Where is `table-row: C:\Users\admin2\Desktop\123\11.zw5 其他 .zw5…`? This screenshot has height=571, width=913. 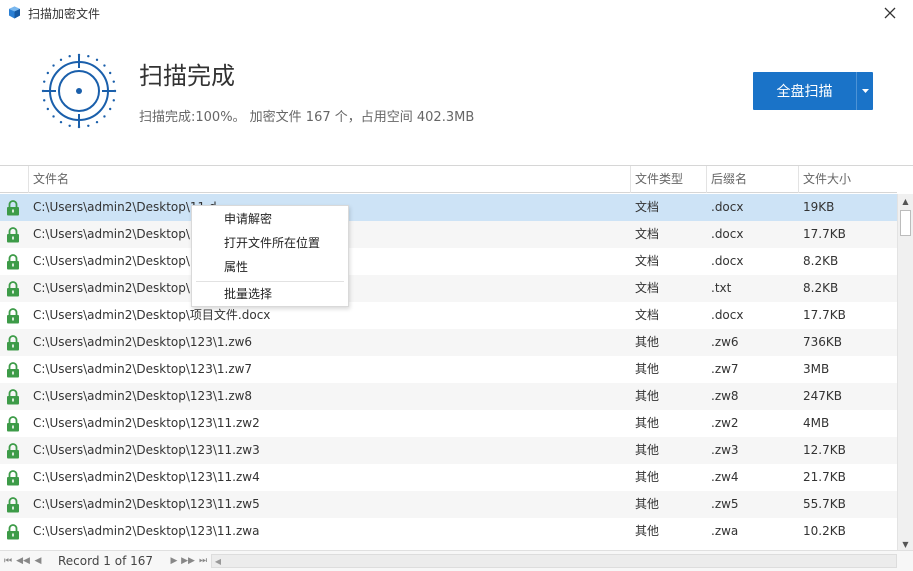 table-row: C:\Users\admin2\Desktop\123\11.zw5 其他 .zw5… is located at coordinates (448, 504).